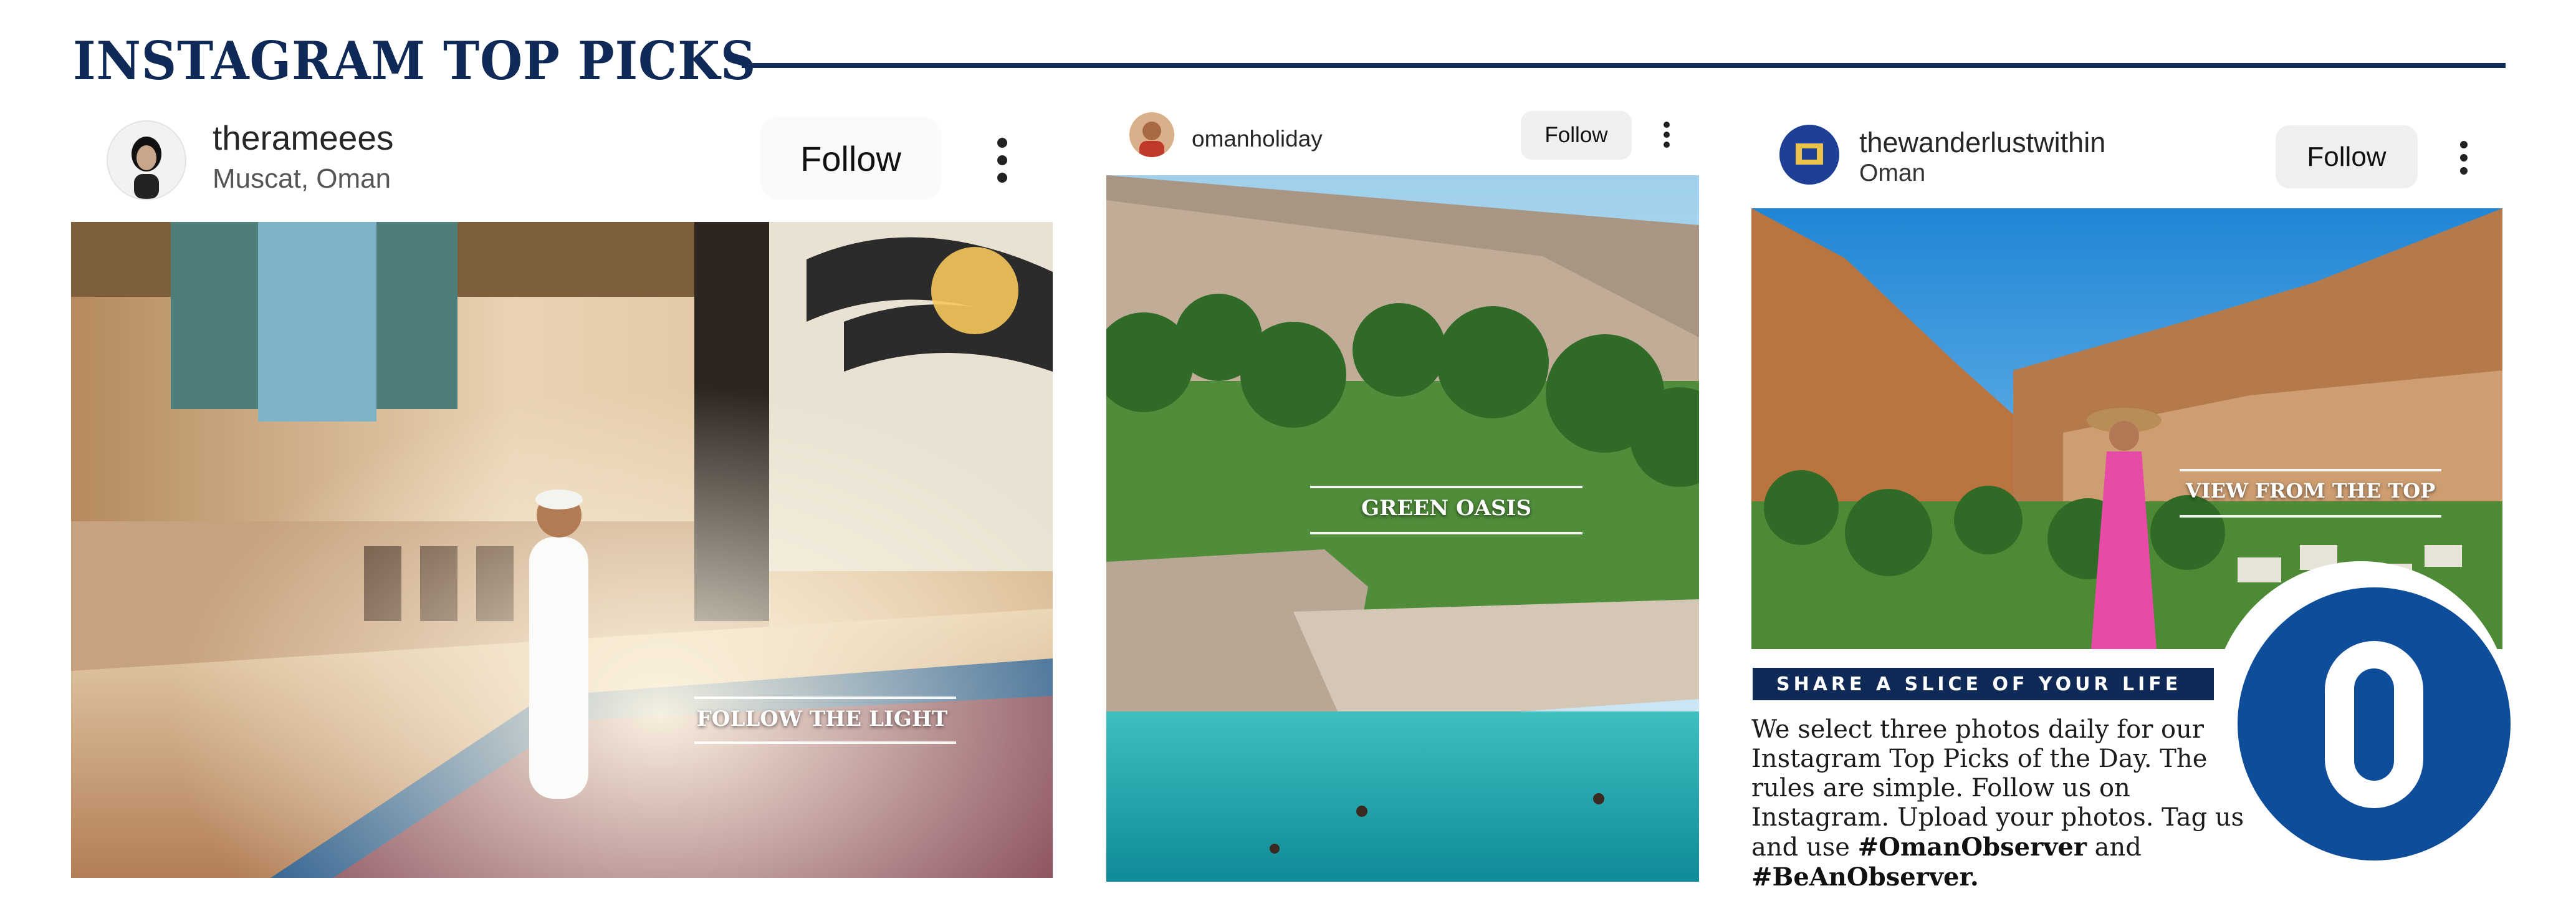 The height and width of the screenshot is (916, 2576). Describe the element at coordinates (2310, 516) in the screenshot. I see `post3-caption-line-bottom` at that location.